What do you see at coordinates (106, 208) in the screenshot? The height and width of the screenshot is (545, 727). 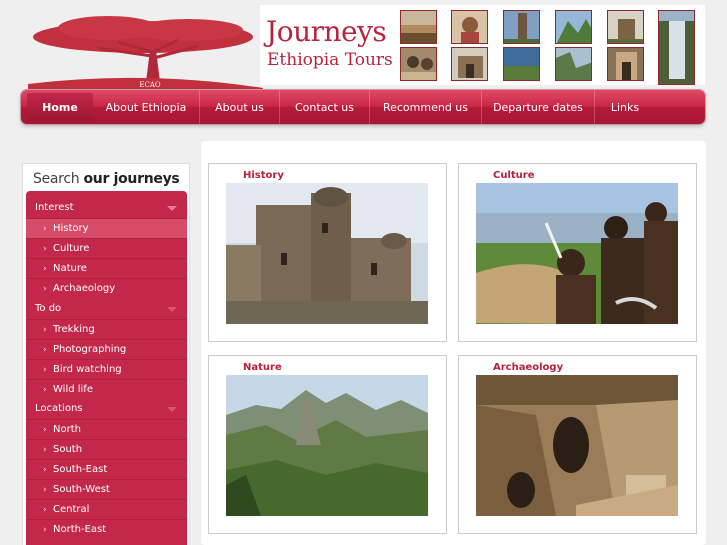 I see `menu-category-interest: Interest` at bounding box center [106, 208].